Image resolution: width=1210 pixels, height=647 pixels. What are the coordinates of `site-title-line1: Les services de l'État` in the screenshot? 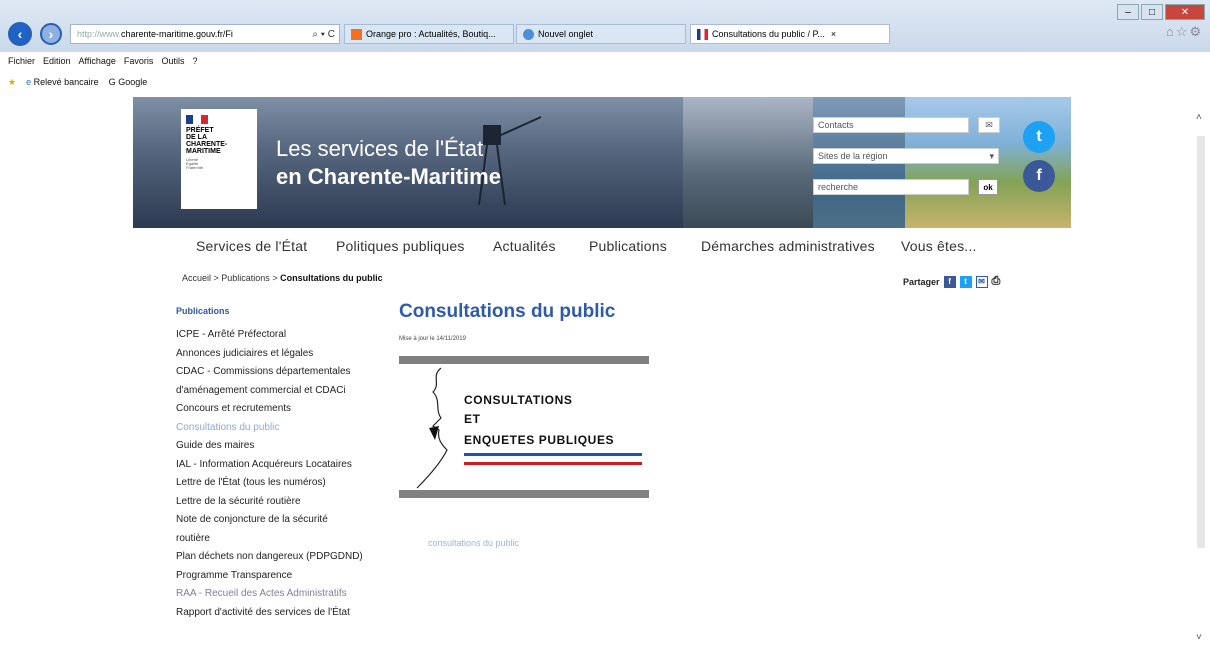 It's located at (380, 148).